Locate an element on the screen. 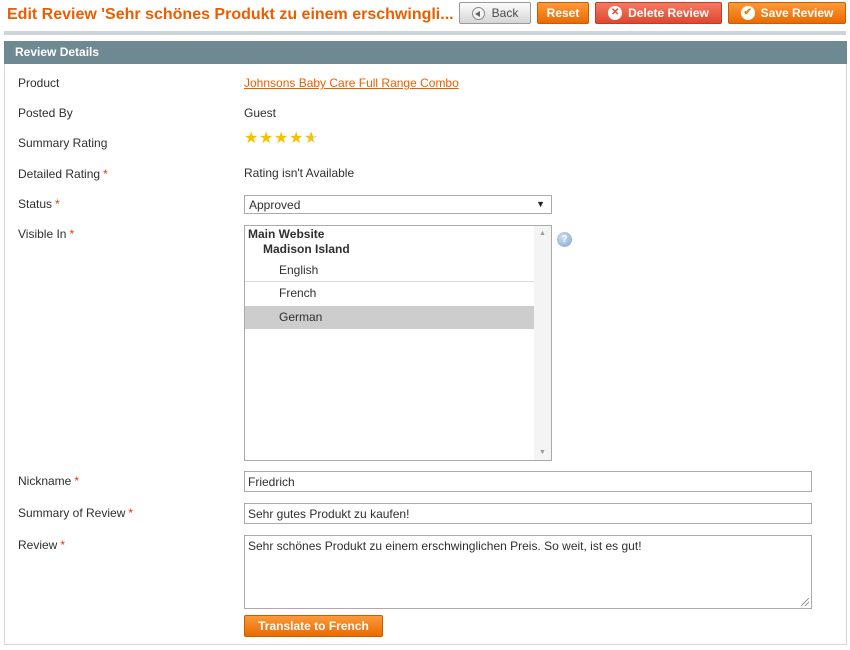 Image resolution: width=850 pixels, height=650 pixels. nickname-input: Friedrich is located at coordinates (528, 481).